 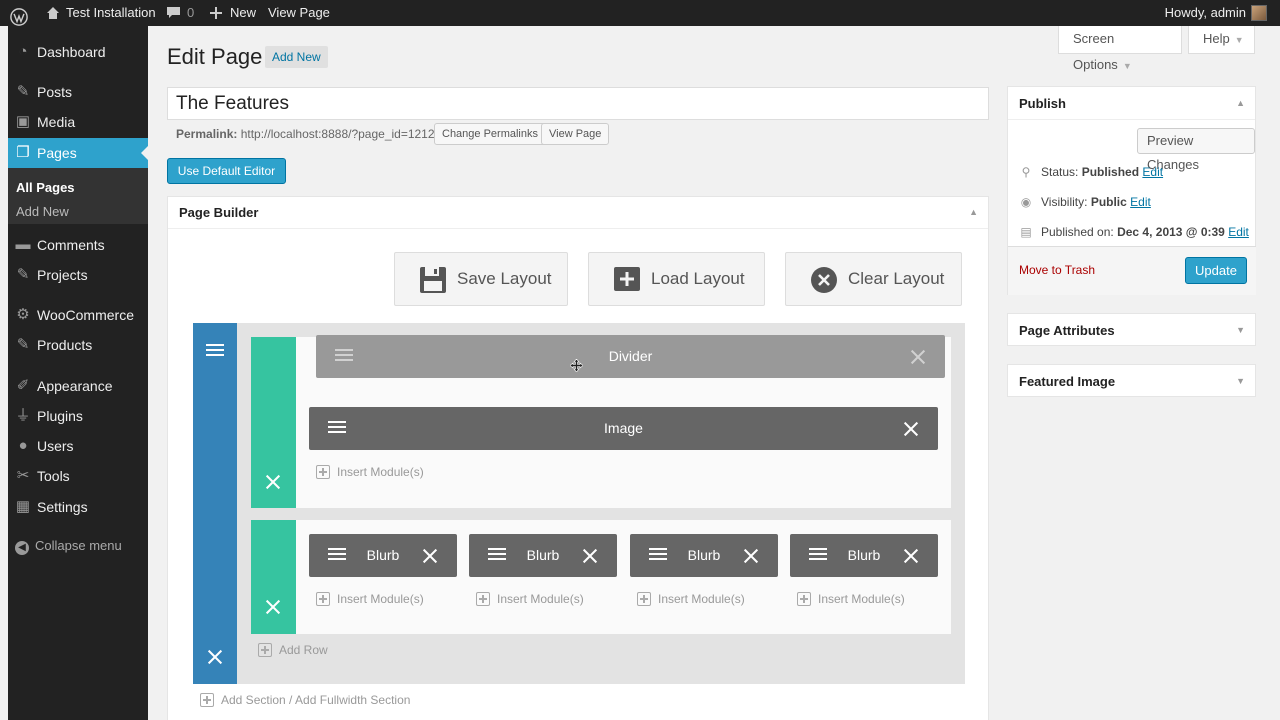 I want to click on sidebar-item-comments: ▬ Comments, so click(x=78, y=245).